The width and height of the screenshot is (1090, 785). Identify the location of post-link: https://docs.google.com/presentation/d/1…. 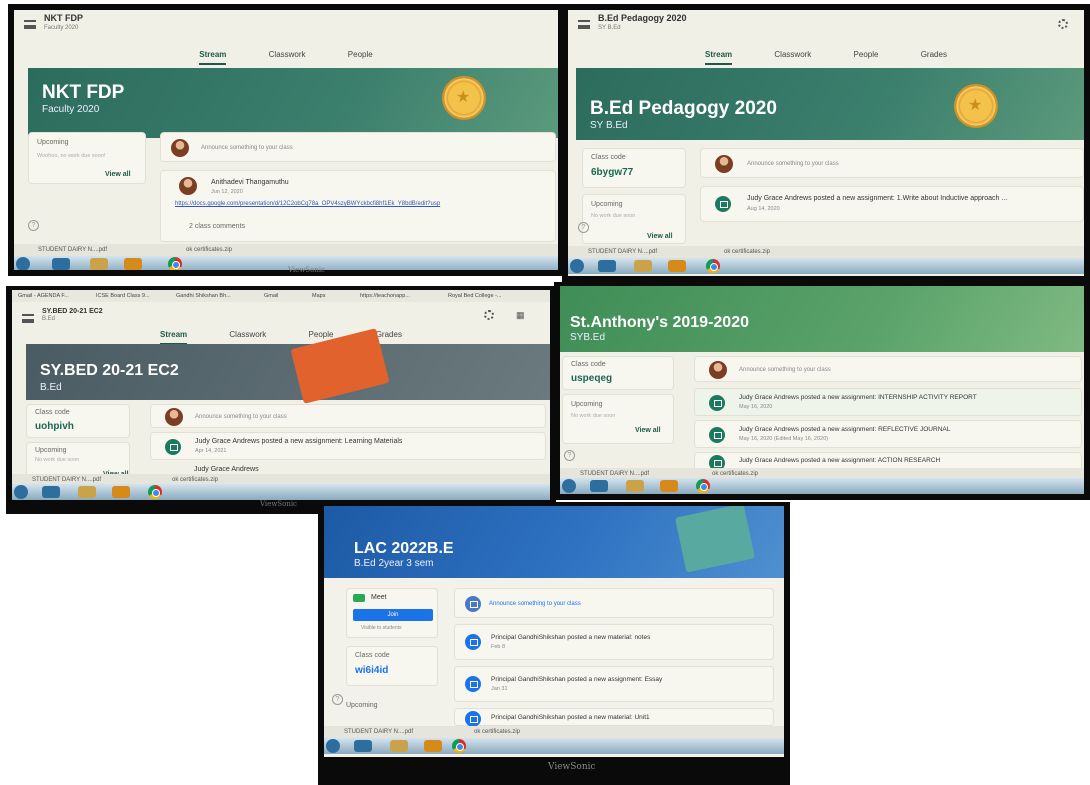
(307, 204).